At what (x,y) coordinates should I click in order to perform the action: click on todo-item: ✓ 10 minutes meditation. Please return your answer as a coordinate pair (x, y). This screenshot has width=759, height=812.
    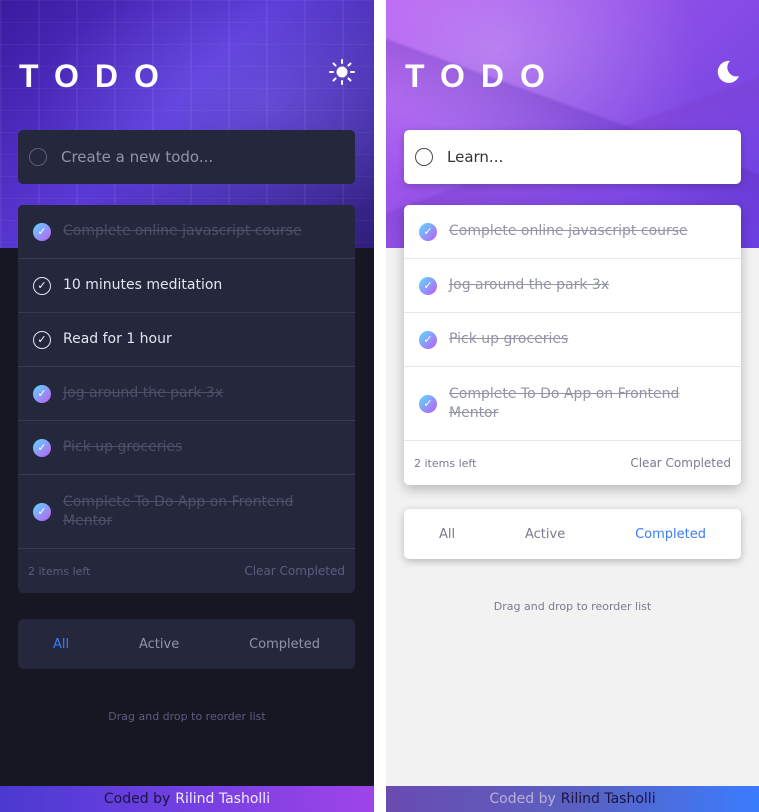
    Looking at the image, I should click on (186, 286).